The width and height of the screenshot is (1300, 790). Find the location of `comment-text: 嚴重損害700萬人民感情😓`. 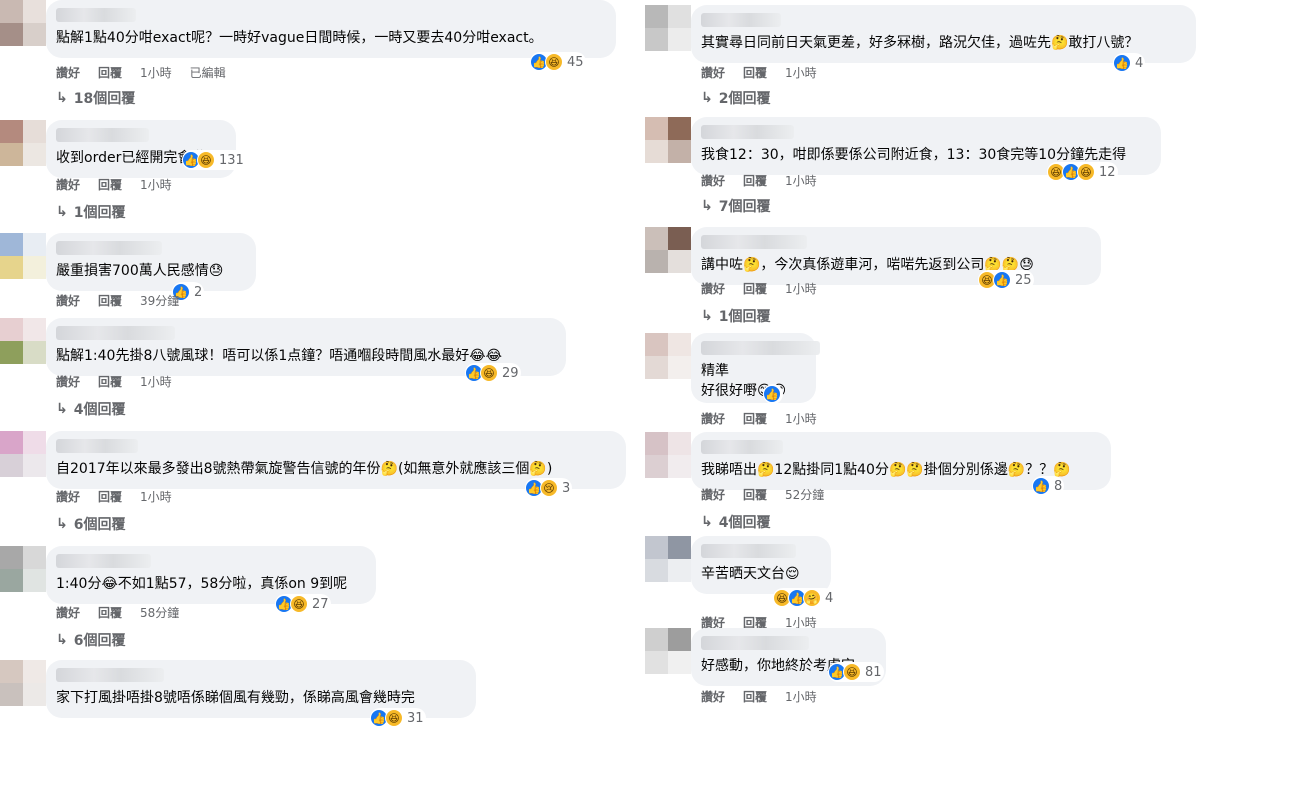

comment-text: 嚴重損害700萬人民感情😓 is located at coordinates (150, 271).